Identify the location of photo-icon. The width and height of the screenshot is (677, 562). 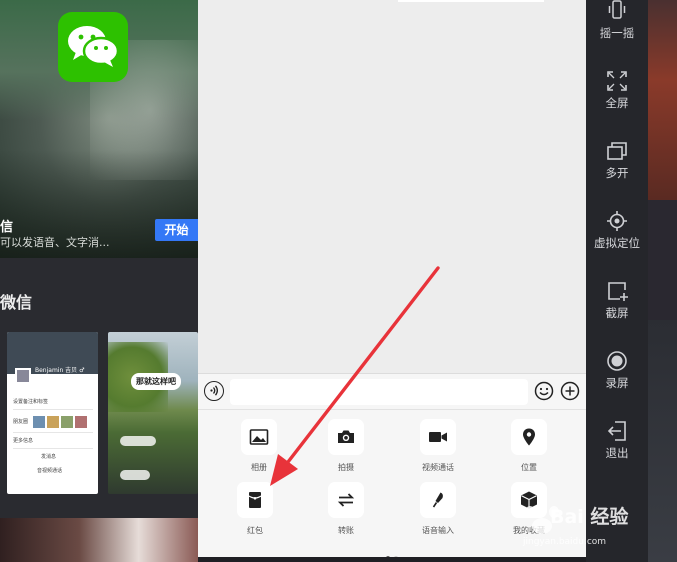
(259, 437).